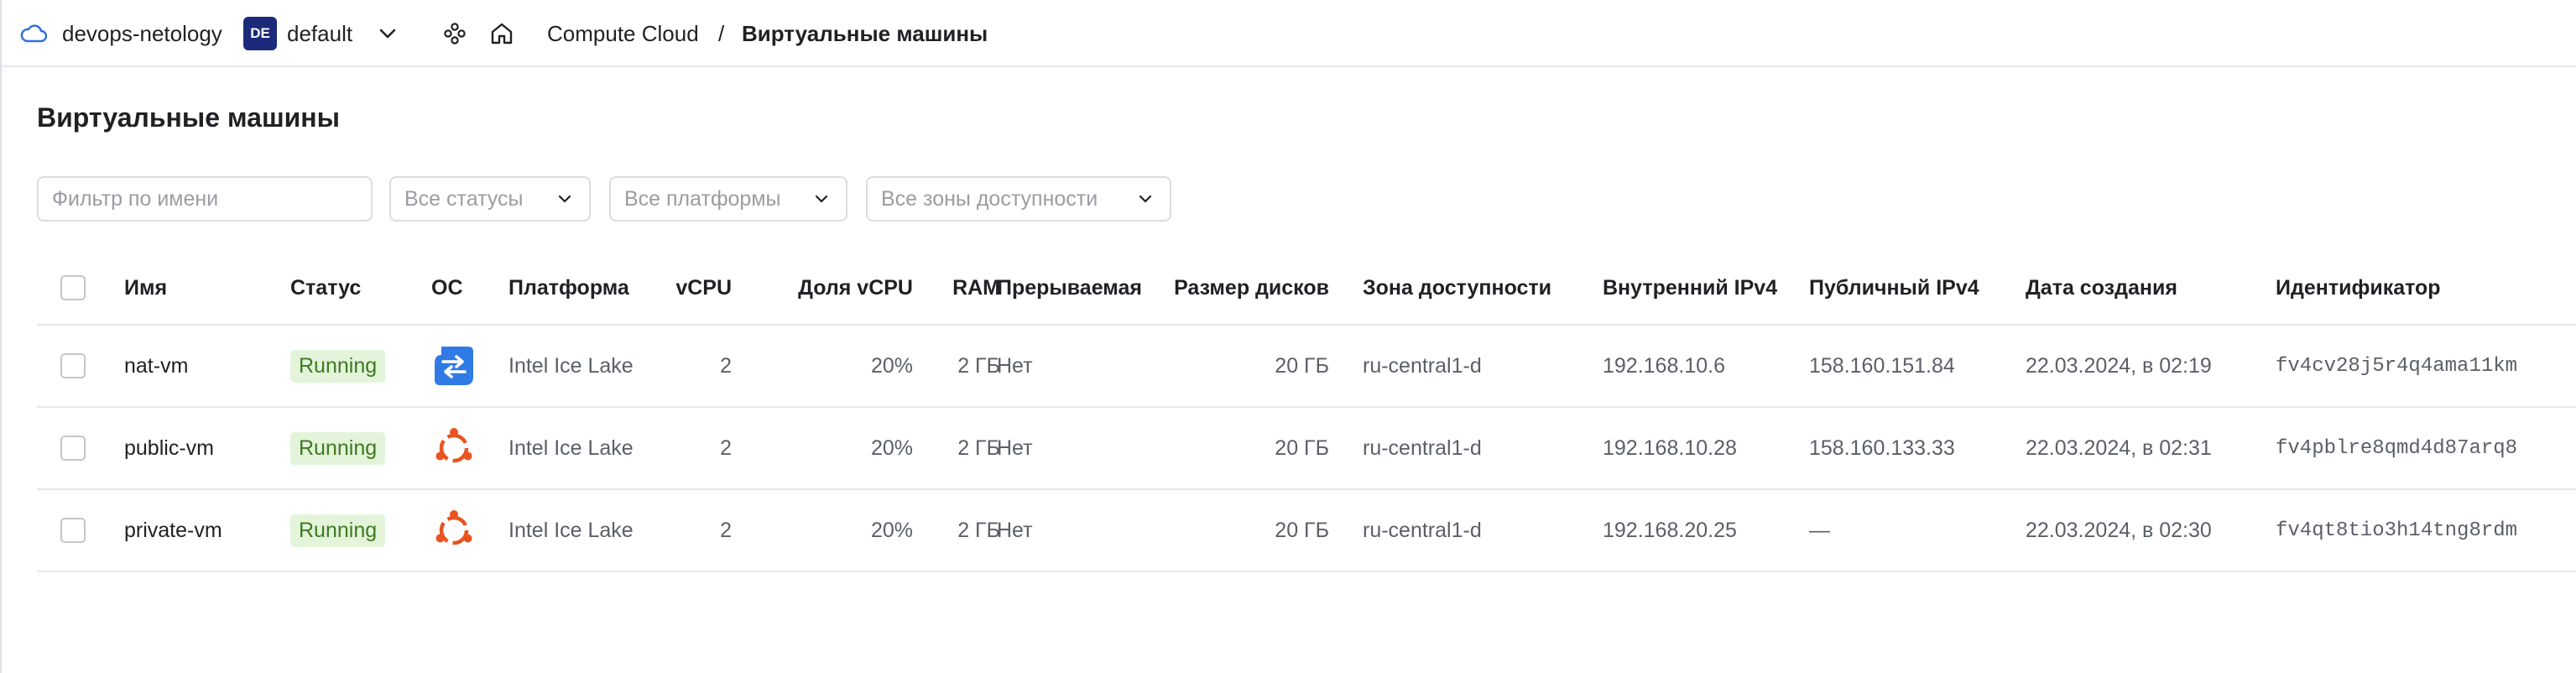 This screenshot has height=673, width=2576. Describe the element at coordinates (2358, 288) in the screenshot. I see `column-header-id: Идентификатор` at that location.